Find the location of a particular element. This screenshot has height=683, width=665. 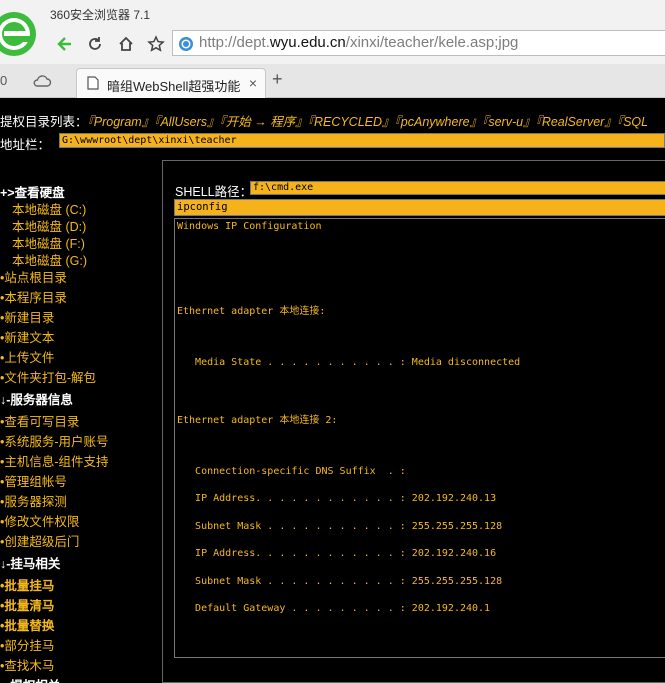

output-line: Connection-specific DNS Suffix . : is located at coordinates (291, 471).